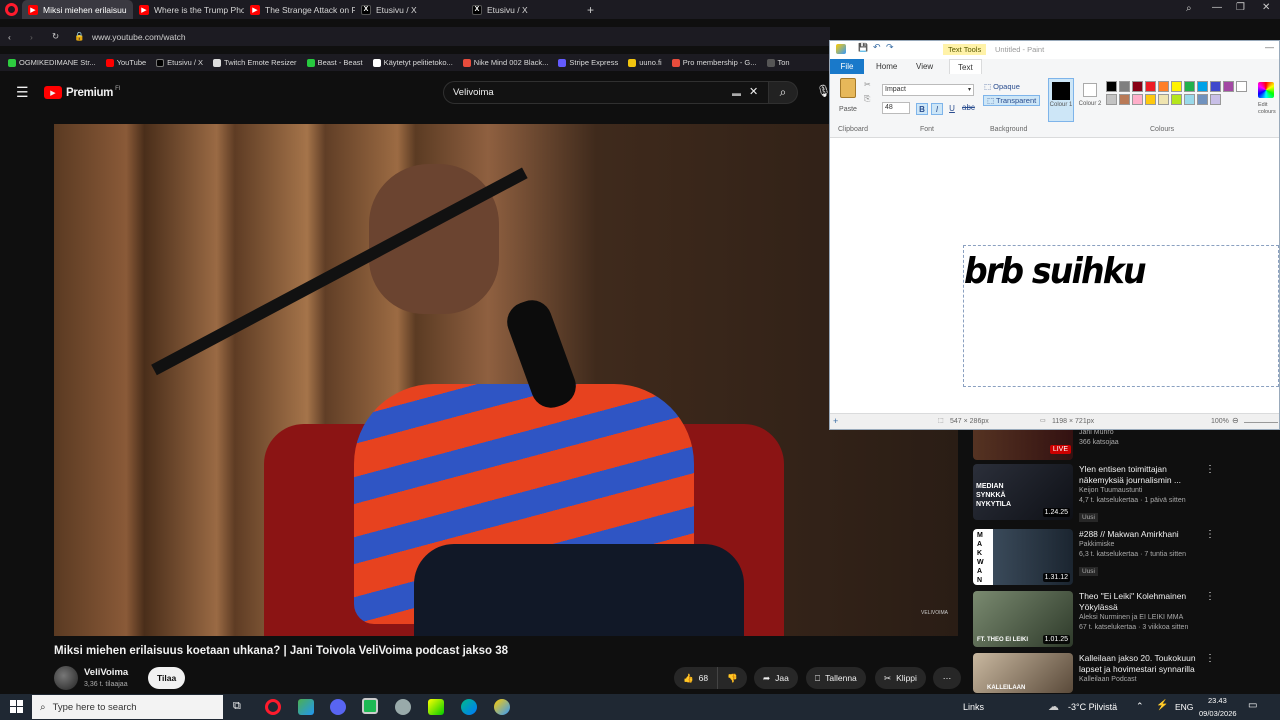 The image size is (1280, 720). Describe the element at coordinates (403, 707) in the screenshot. I see `settings-taskbar-icon` at that location.